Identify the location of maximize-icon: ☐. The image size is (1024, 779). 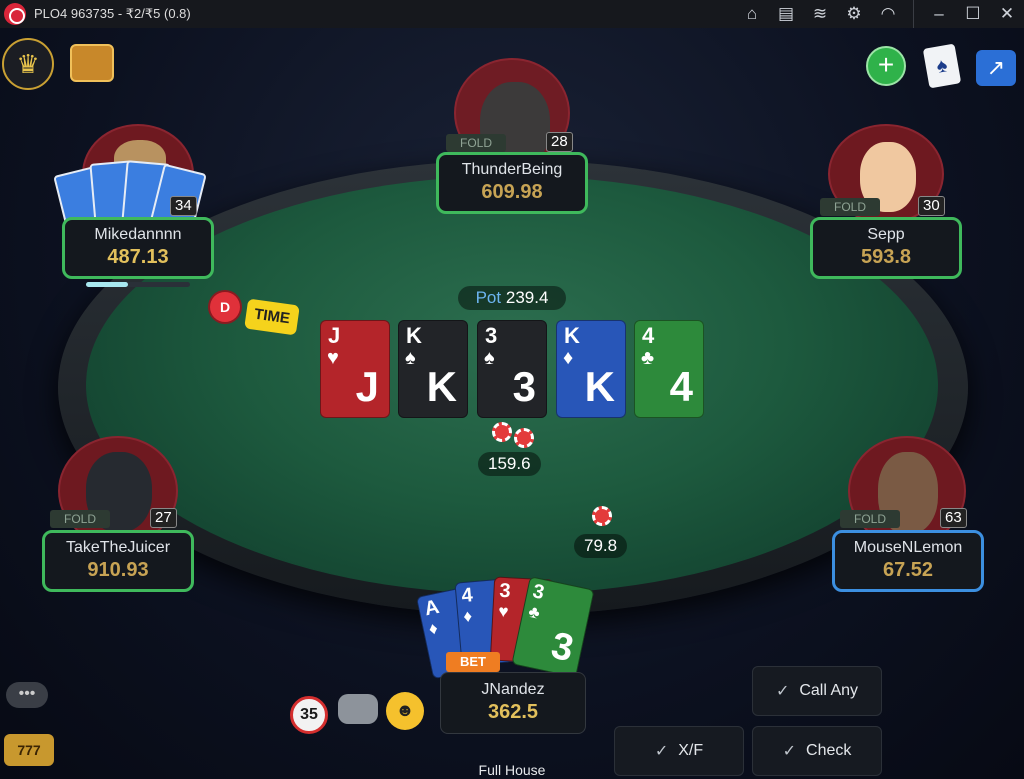
(973, 14).